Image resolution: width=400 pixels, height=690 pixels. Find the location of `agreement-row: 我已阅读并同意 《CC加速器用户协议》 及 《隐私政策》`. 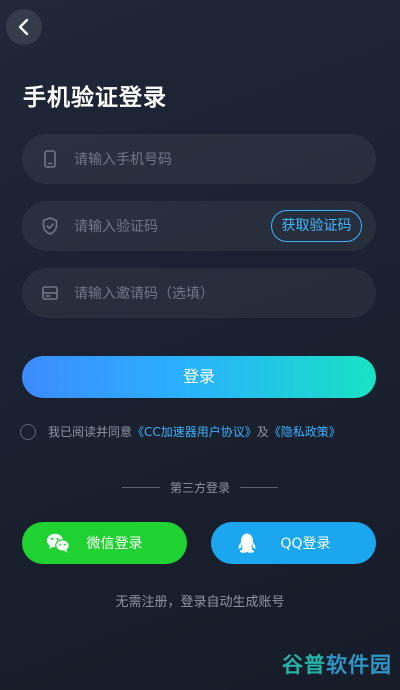

agreement-row: 我已阅读并同意 《CC加速器用户协议》 及 《隐私政策》 is located at coordinates (180, 431).